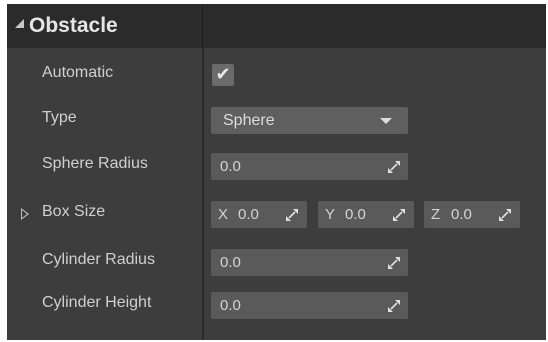 This screenshot has width=548, height=342. What do you see at coordinates (248, 214) in the screenshot?
I see `box-size-x-value: 0.0` at bounding box center [248, 214].